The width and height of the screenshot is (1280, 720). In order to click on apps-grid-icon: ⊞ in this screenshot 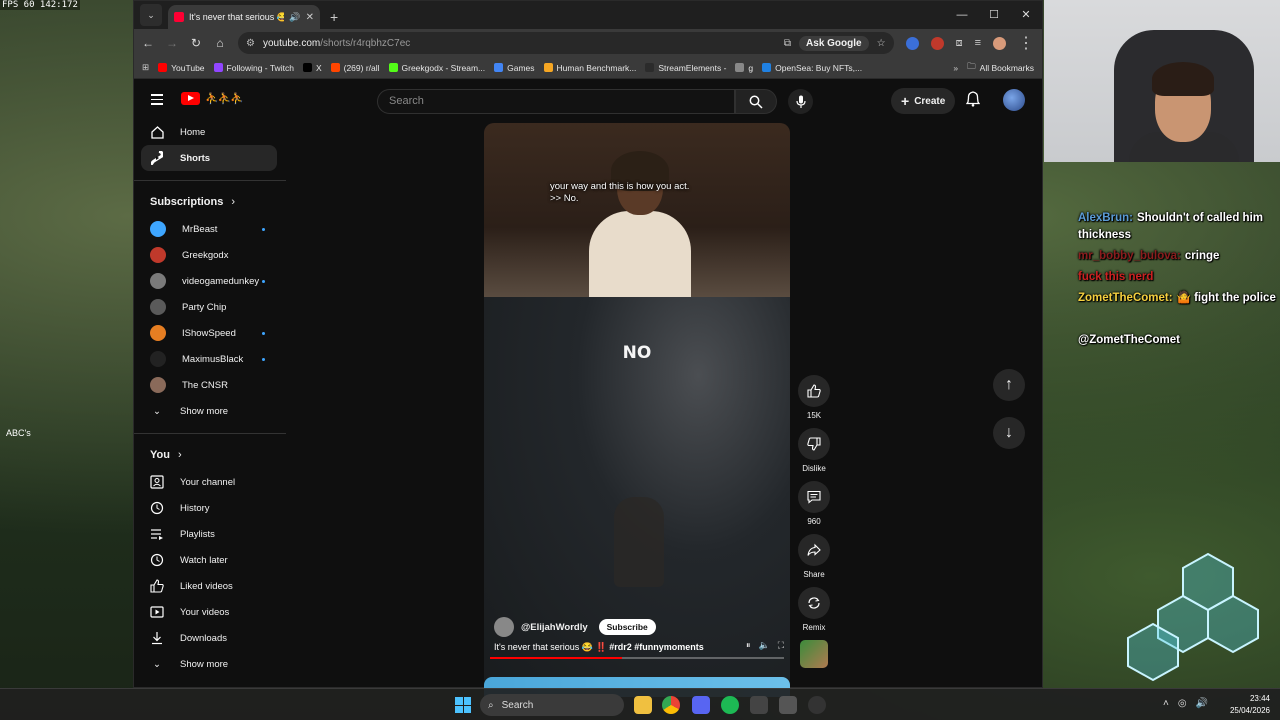, I will do `click(145, 67)`.